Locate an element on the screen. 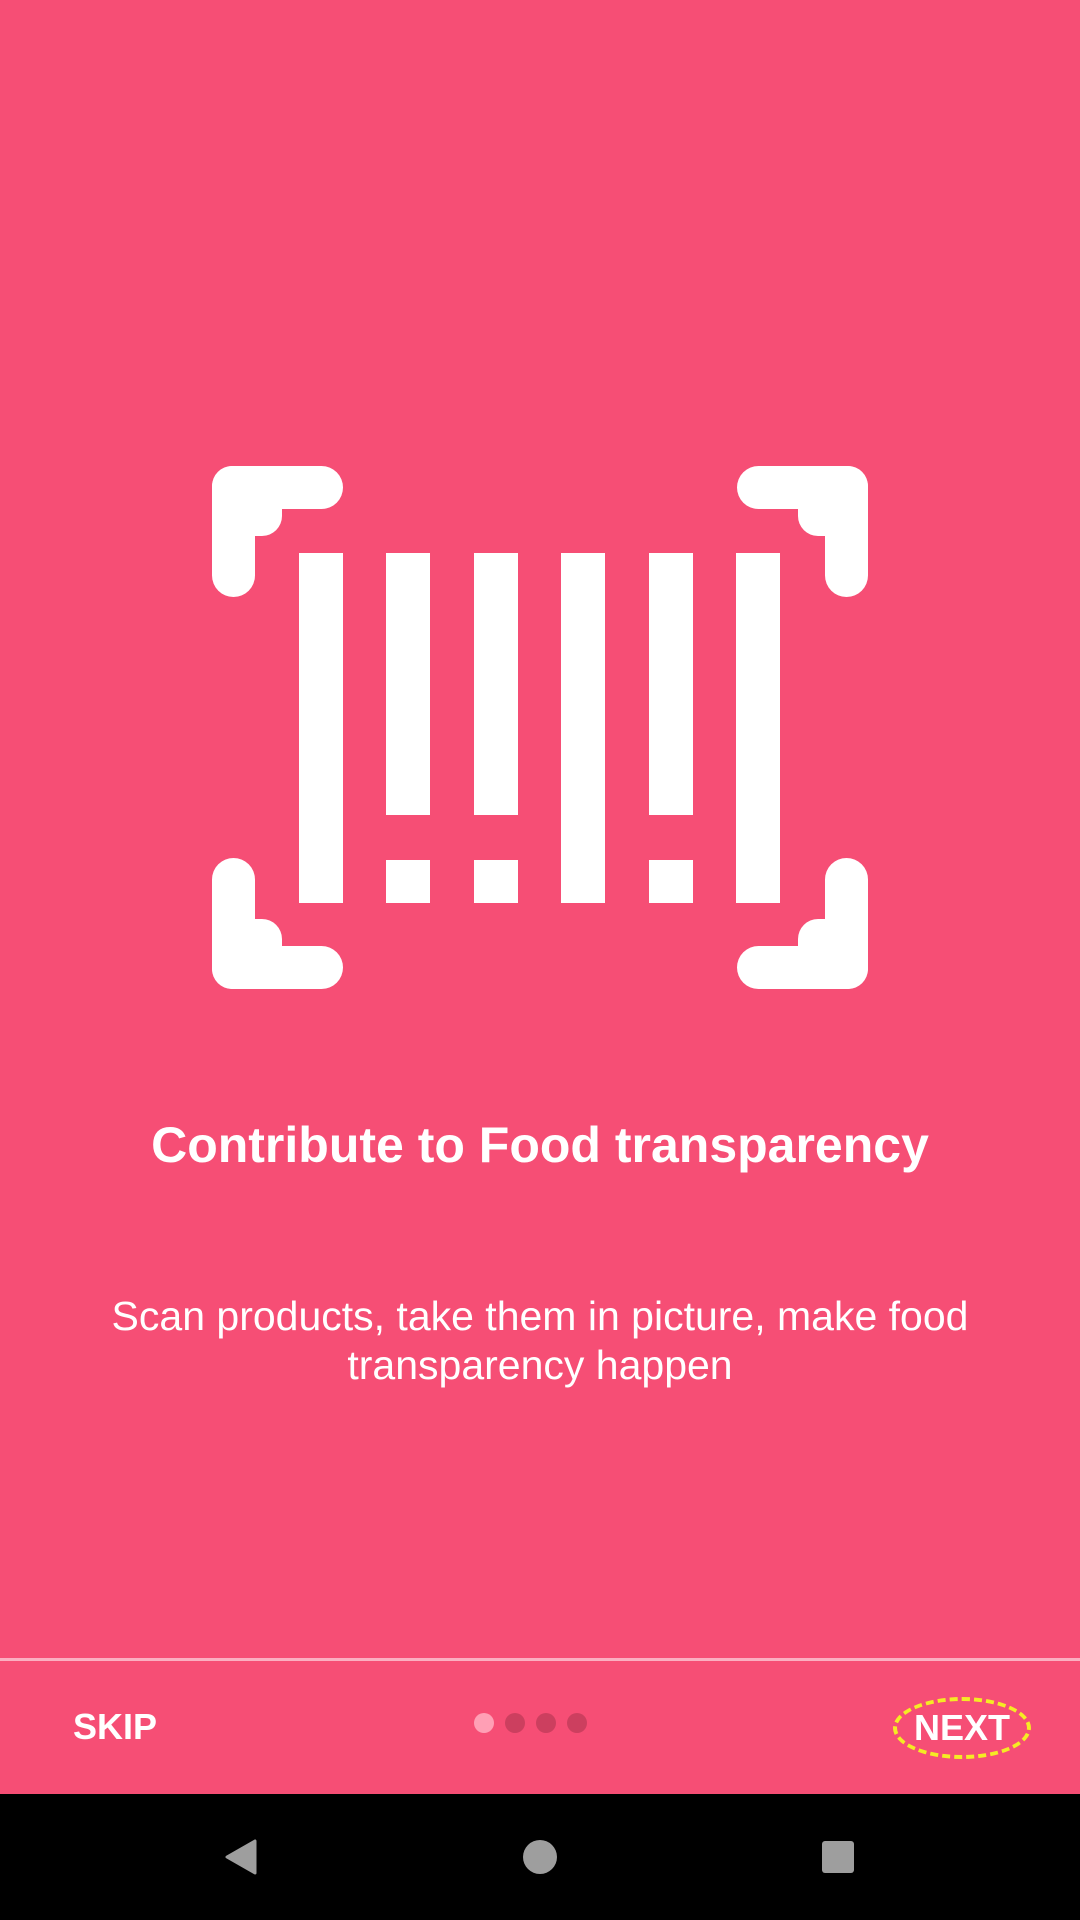 The width and height of the screenshot is (1080, 1920). onboarding-title: Contribute to Food transparency is located at coordinates (540, 1145).